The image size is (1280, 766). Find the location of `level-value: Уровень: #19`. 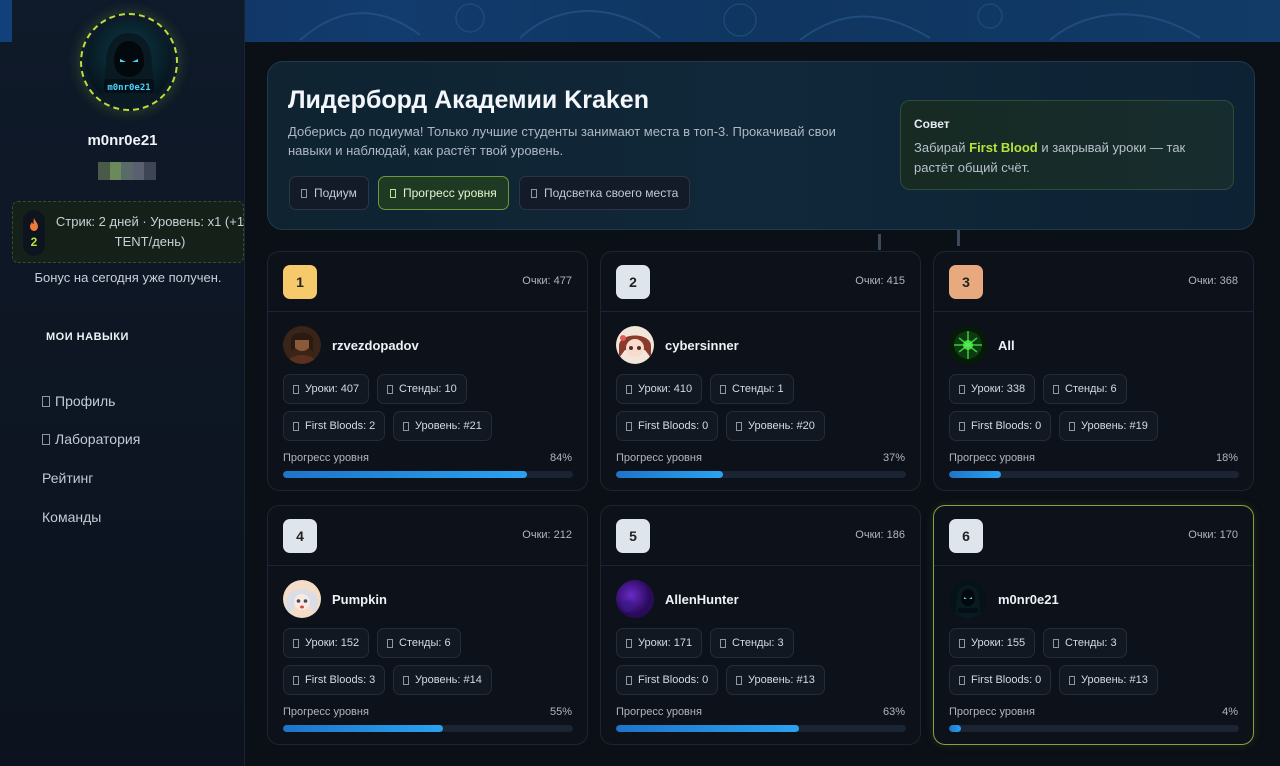

level-value: Уровень: #19 is located at coordinates (1114, 426).